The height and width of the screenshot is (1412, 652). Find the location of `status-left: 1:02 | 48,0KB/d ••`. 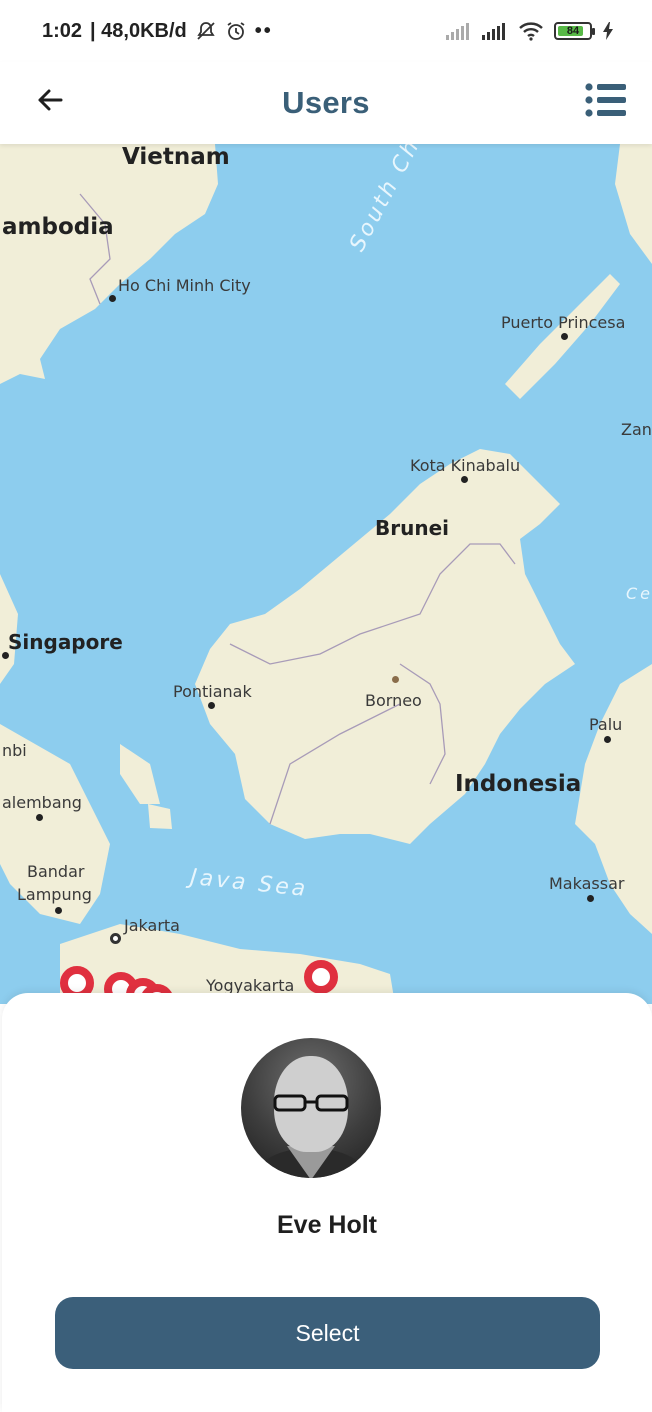

status-left: 1:02 | 48,0KB/d •• is located at coordinates (157, 31).